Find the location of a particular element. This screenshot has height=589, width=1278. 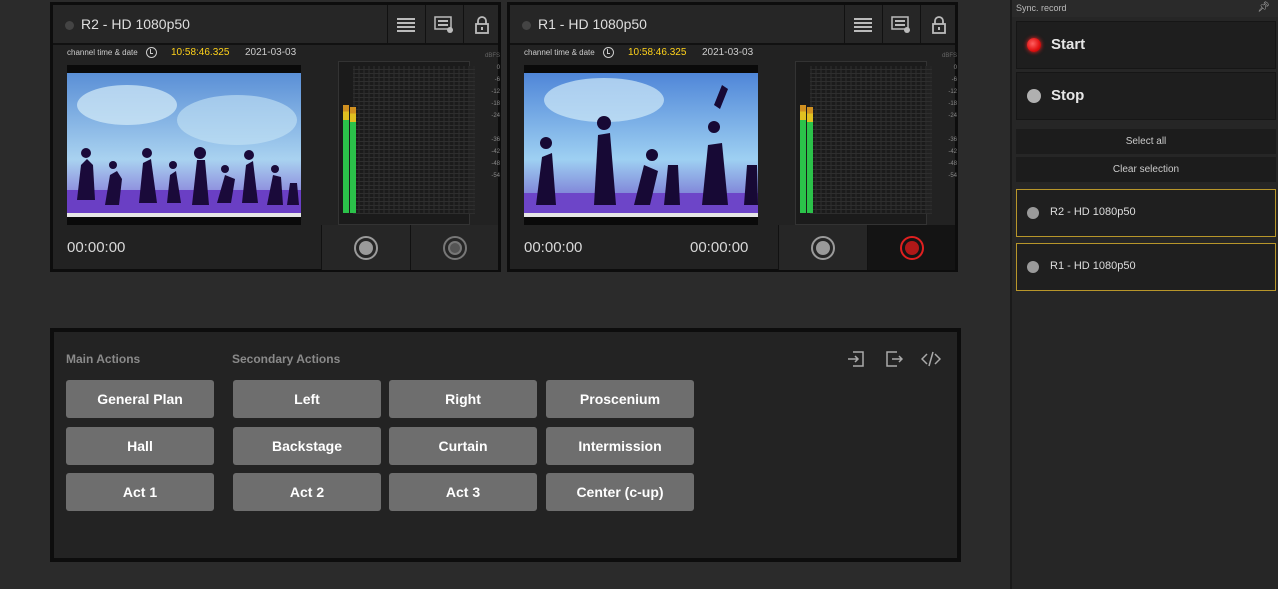

sync-start-button: Start is located at coordinates (1146, 45).